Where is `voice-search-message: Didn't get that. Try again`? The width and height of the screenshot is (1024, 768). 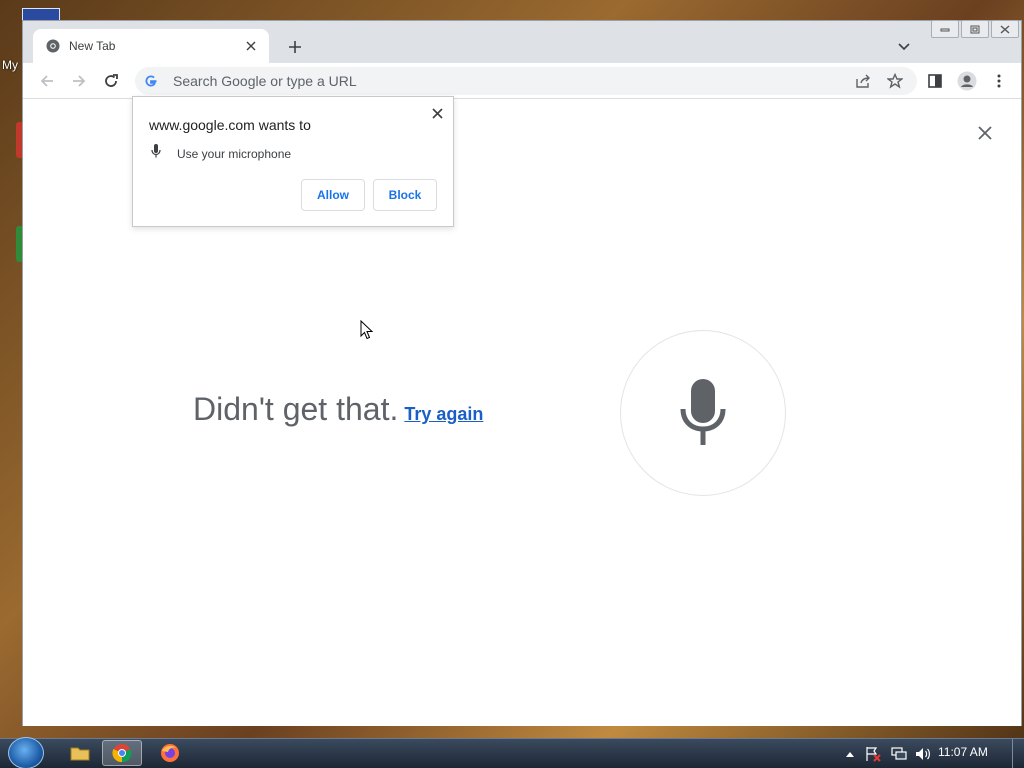 voice-search-message: Didn't get that. Try again is located at coordinates (338, 409).